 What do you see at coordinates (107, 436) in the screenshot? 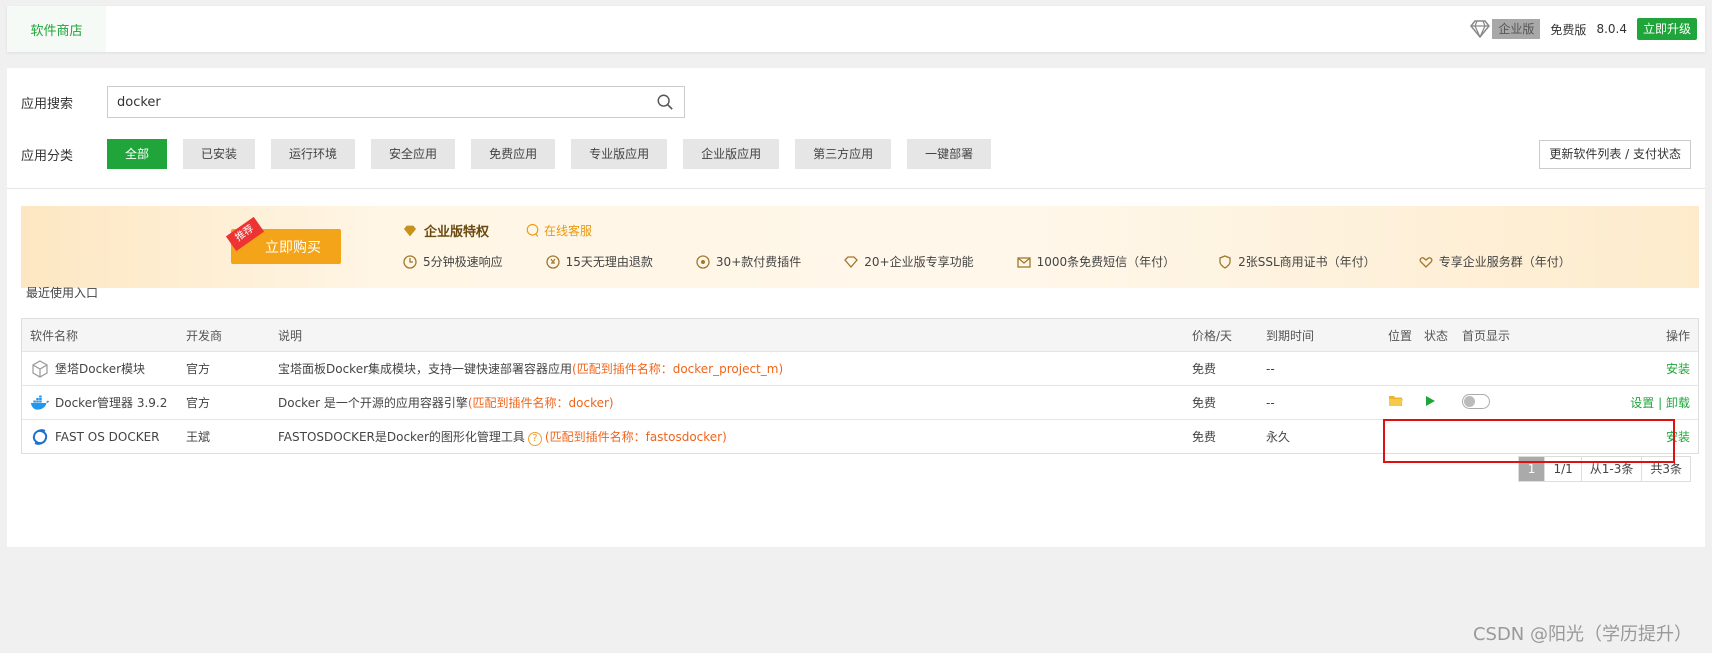
I see `software-name: FAST OS DOCKER` at bounding box center [107, 436].